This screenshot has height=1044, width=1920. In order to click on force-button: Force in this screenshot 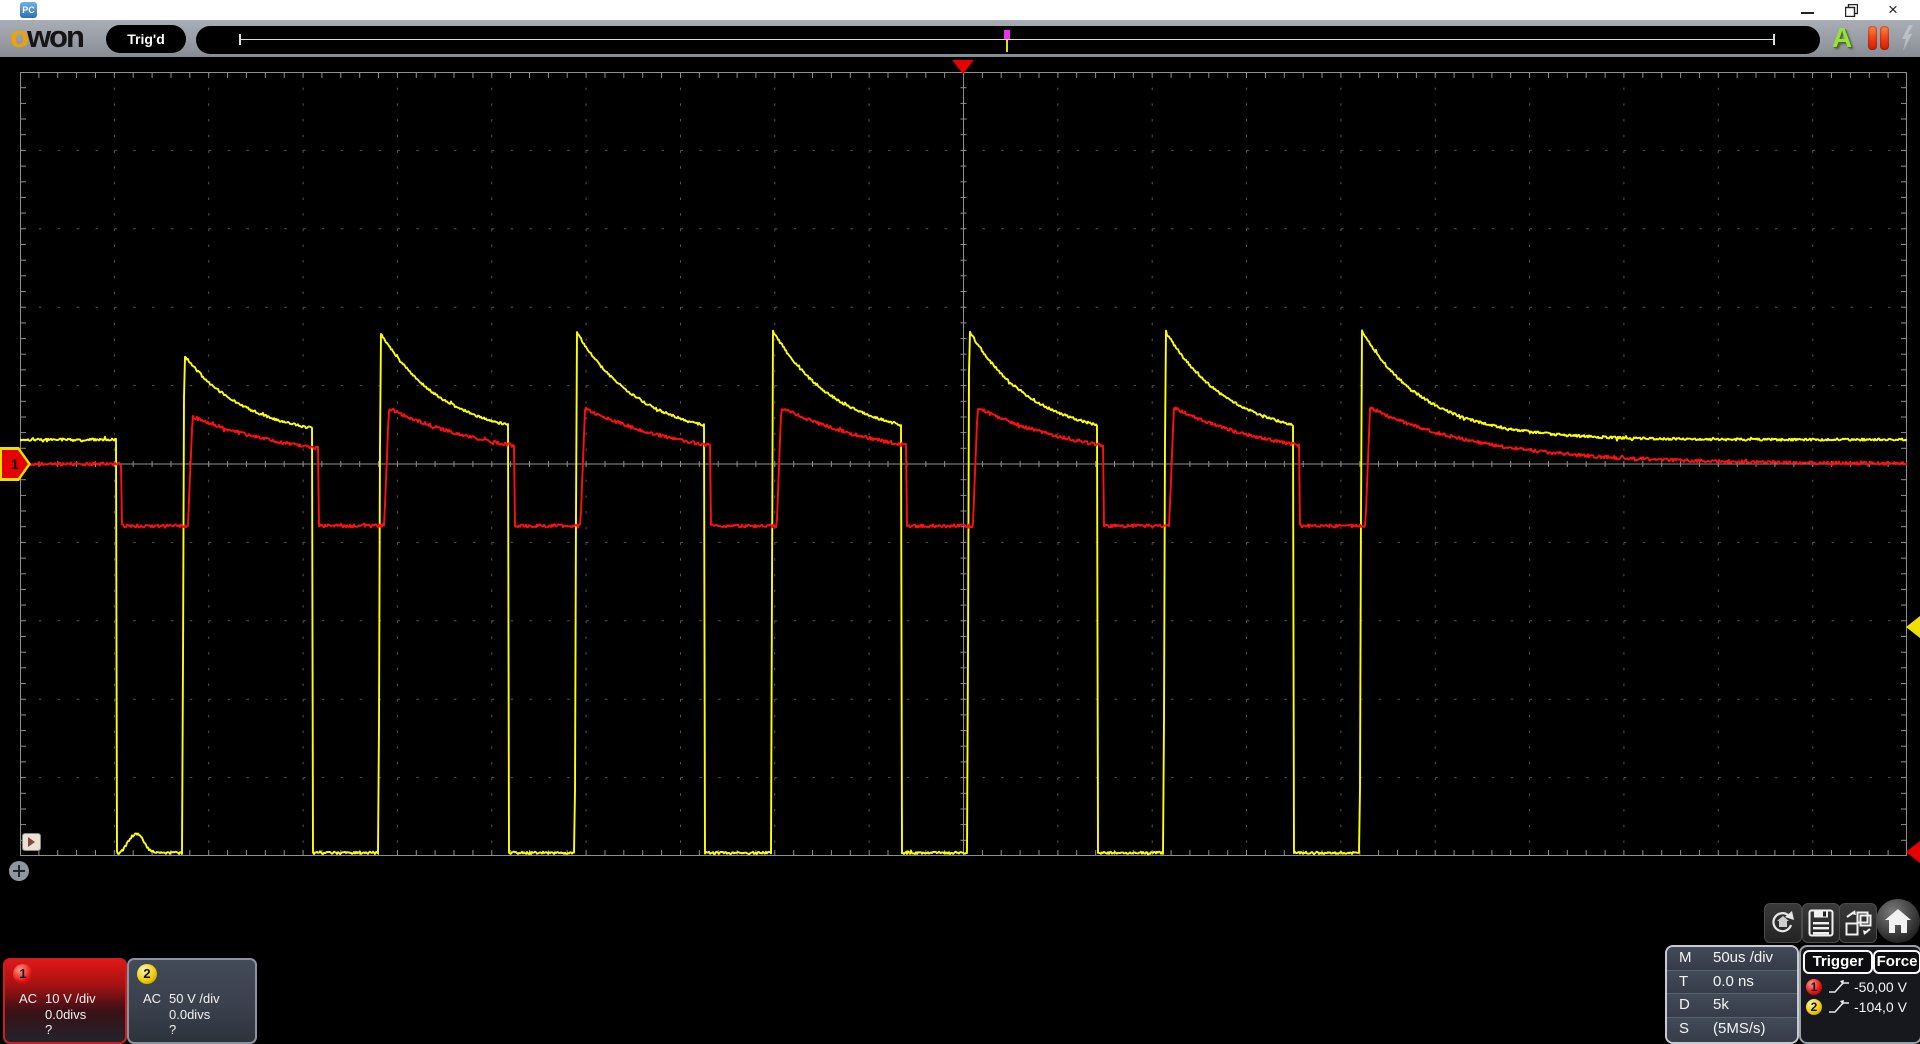, I will do `click(1896, 962)`.